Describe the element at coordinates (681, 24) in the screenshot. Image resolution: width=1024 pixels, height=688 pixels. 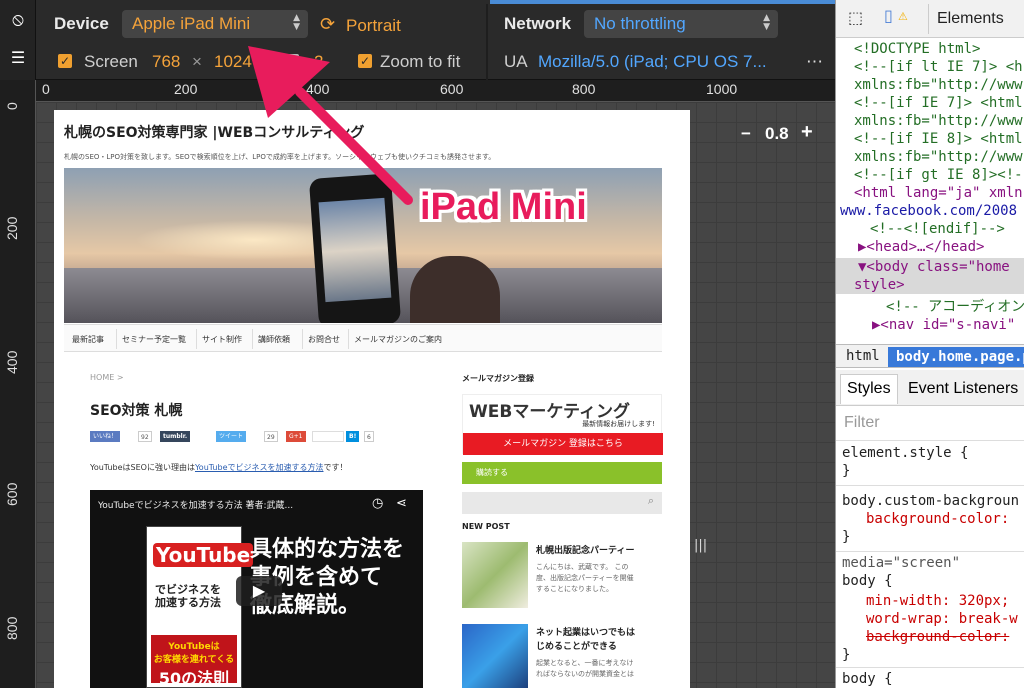
I see `network-select: No throttling ▲ ▼` at that location.